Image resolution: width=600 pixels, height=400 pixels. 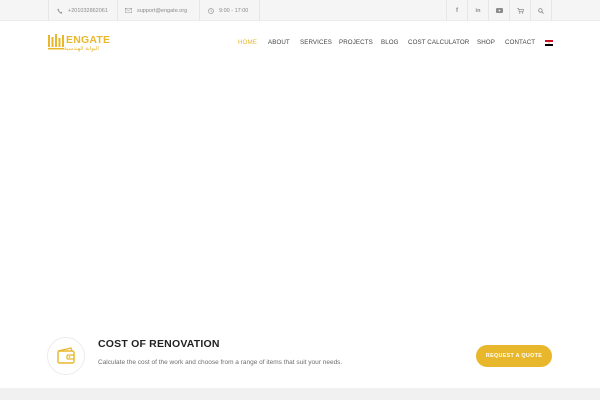 What do you see at coordinates (162, 10) in the screenshot?
I see `email-address: support@engate.org` at bounding box center [162, 10].